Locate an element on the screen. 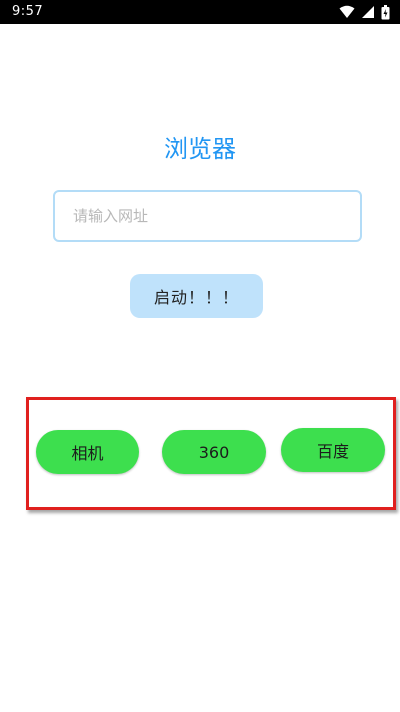  wifi-icon is located at coordinates (347, 12).